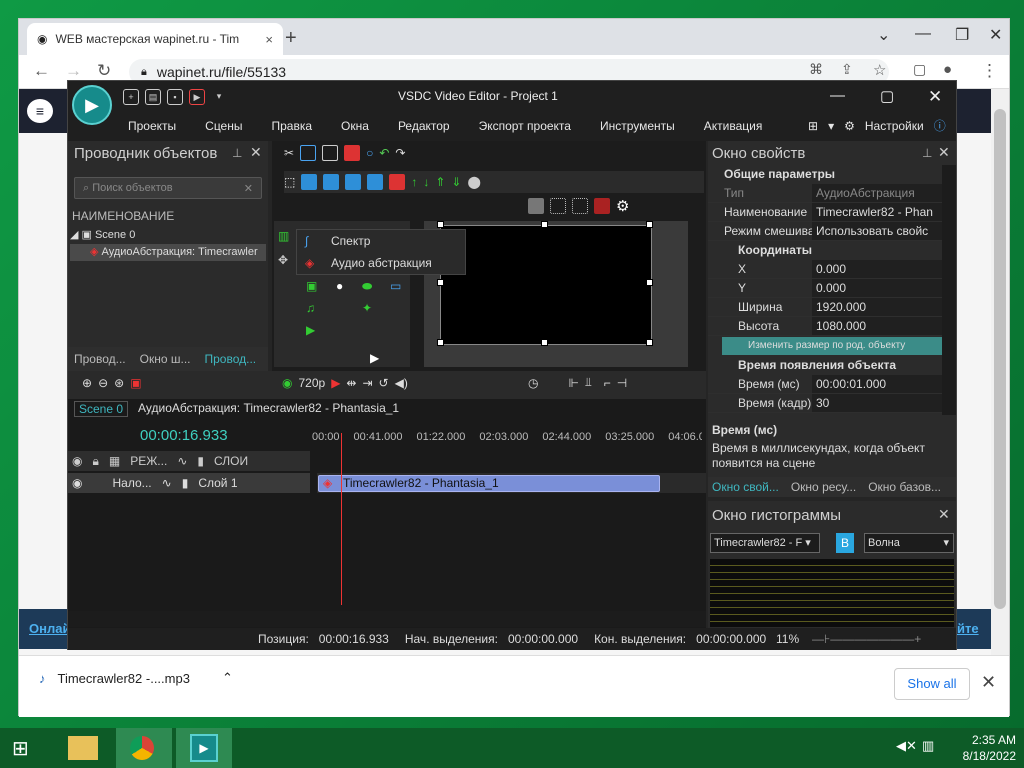  Describe the element at coordinates (877, 288) in the screenshot. I see `prop-value: 0.000` at that location.